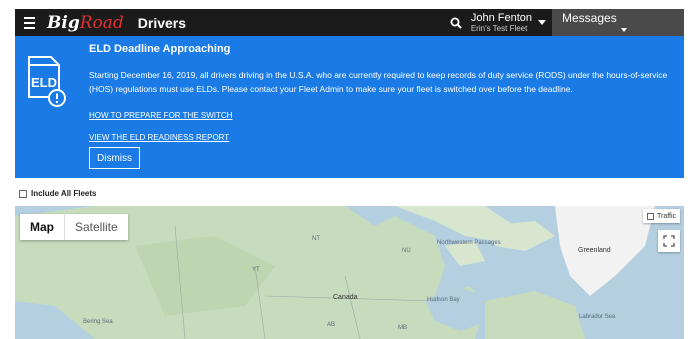  I want to click on chevron-down-icon, so click(542, 22).